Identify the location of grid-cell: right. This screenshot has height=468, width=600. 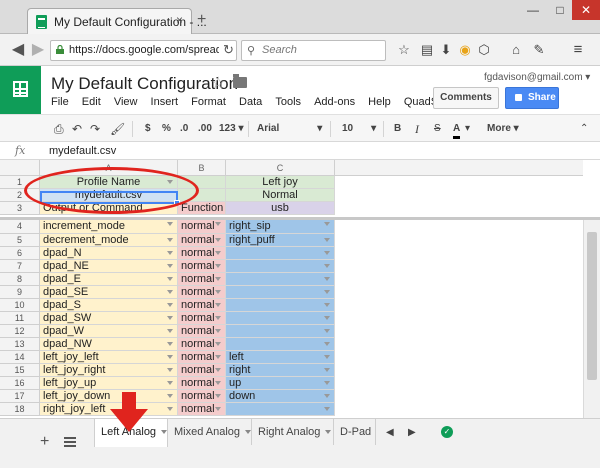
(280, 370).